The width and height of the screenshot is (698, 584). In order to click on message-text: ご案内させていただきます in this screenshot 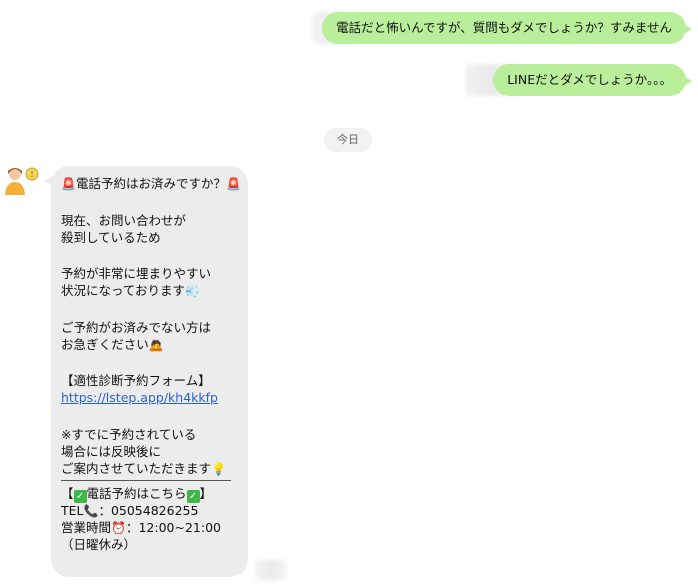, I will do `click(136, 468)`.